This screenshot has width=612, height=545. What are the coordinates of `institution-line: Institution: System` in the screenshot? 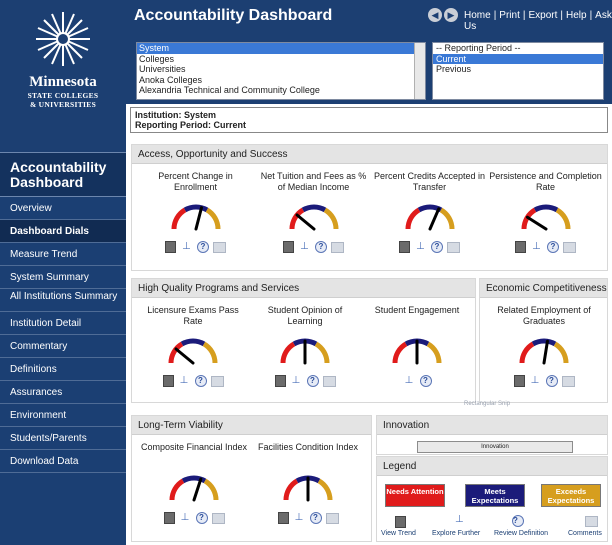 It's located at (176, 115).